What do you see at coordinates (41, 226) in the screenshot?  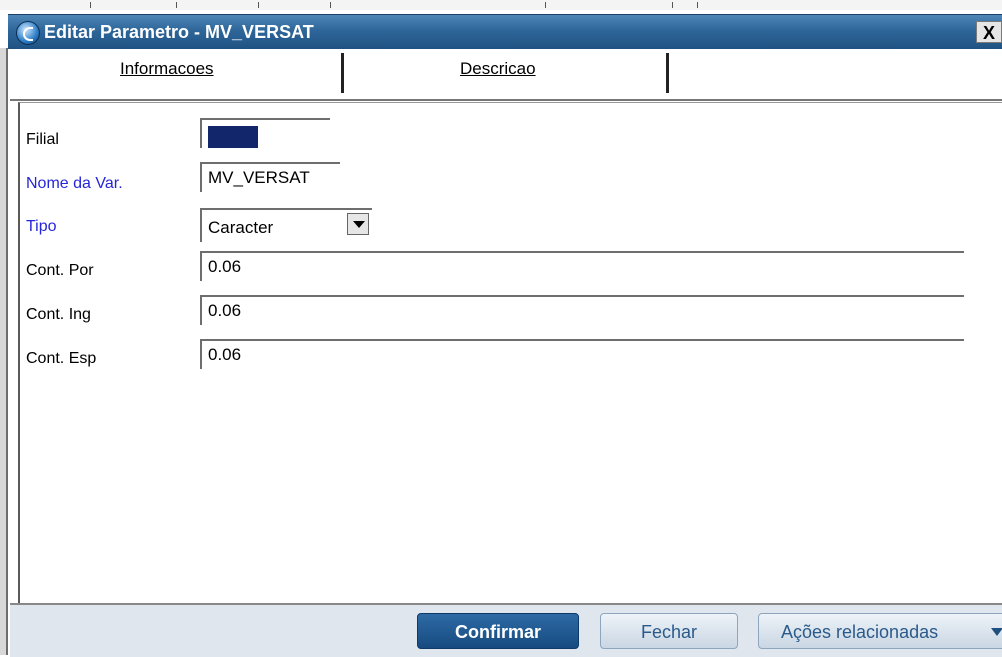 I see `tipo-label: Tipo` at bounding box center [41, 226].